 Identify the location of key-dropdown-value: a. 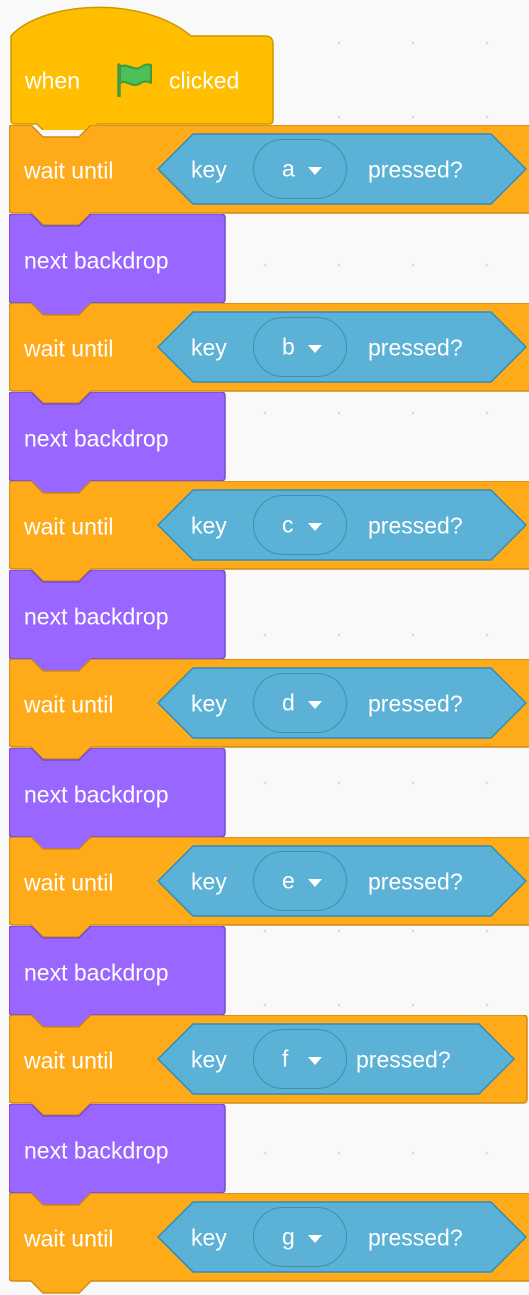
(288, 168).